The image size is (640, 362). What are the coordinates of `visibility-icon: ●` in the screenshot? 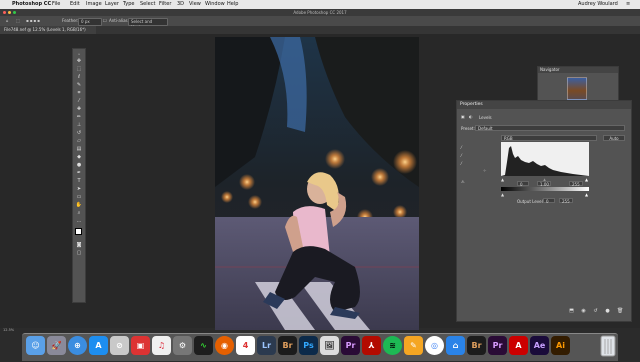 It's located at (607, 311).